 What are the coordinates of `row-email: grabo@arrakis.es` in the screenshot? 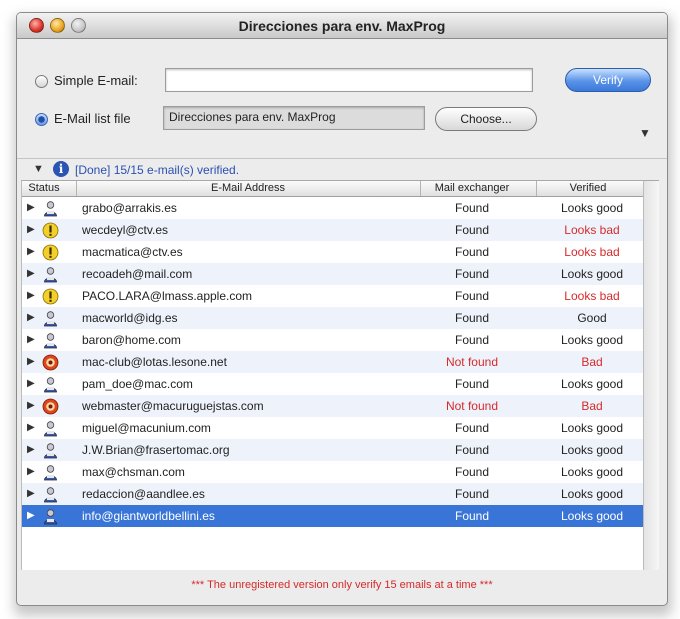 It's located at (129, 208).